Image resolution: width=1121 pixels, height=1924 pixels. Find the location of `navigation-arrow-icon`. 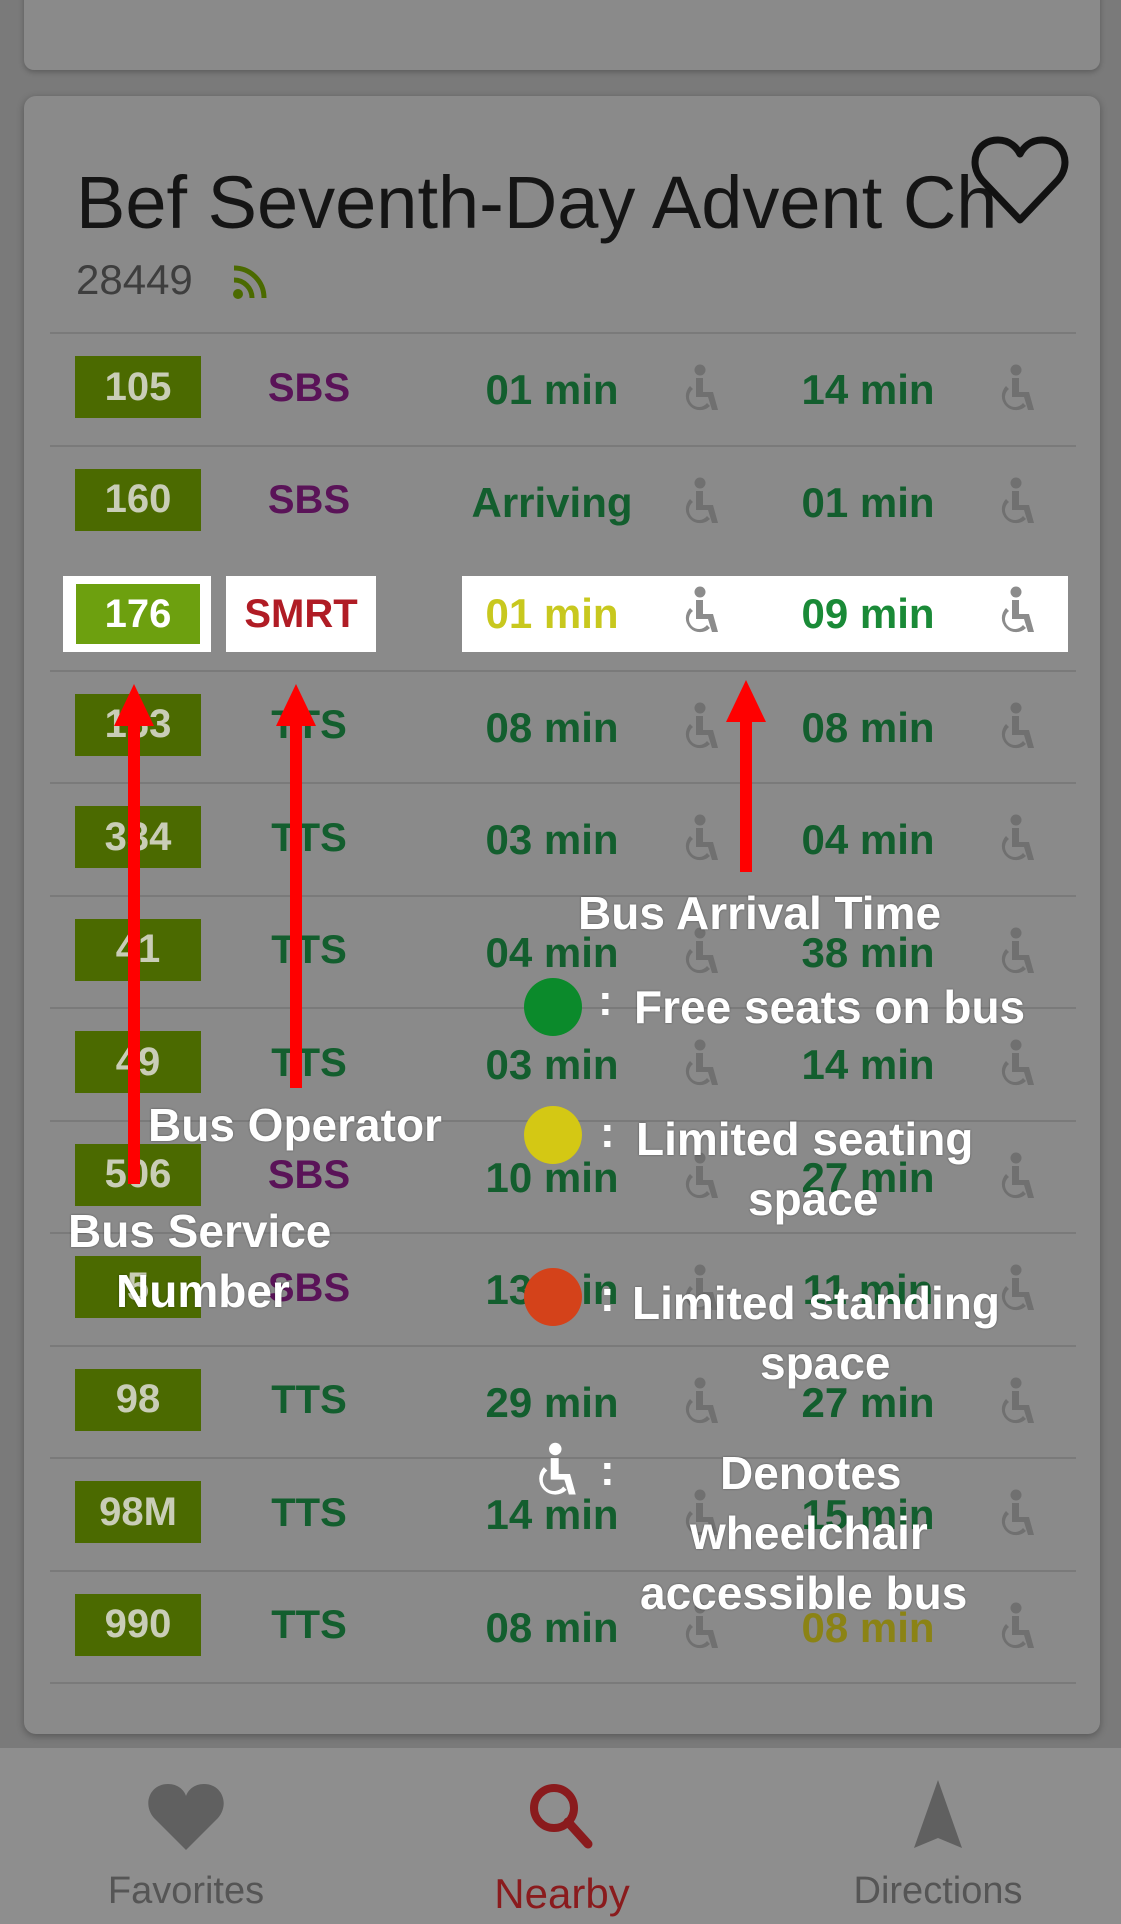

navigation-arrow-icon is located at coordinates (938, 1814).